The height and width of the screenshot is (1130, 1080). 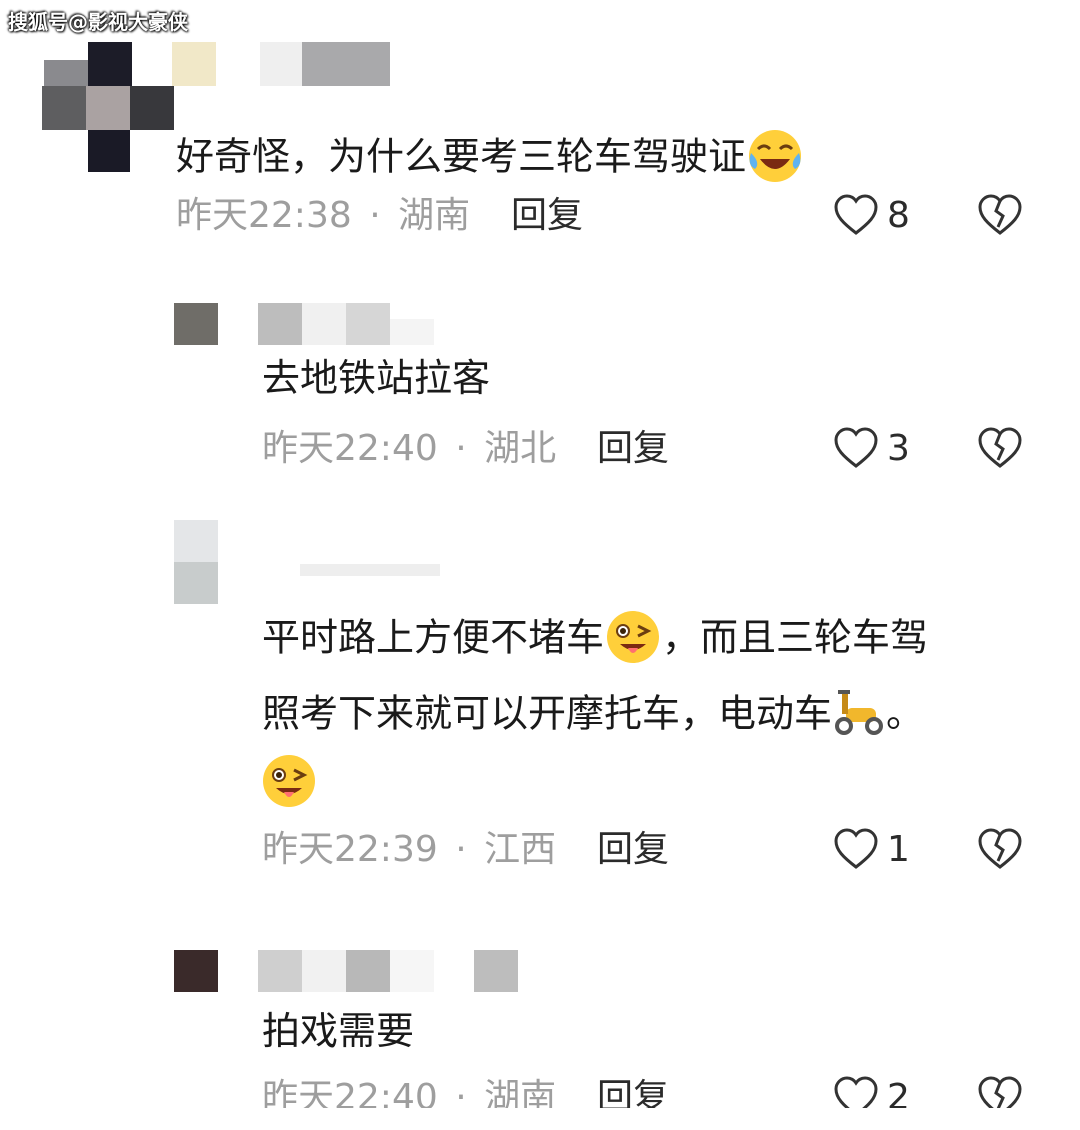 I want to click on comment-meta: 昨天22:38 · 湖南, so click(x=323, y=216).